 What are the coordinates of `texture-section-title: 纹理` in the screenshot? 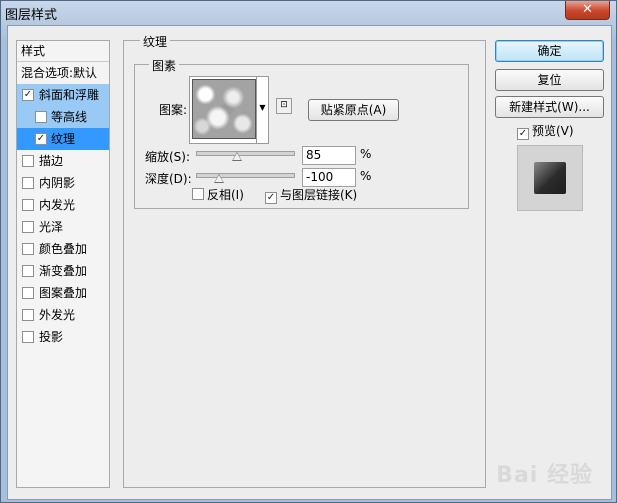 It's located at (155, 41).